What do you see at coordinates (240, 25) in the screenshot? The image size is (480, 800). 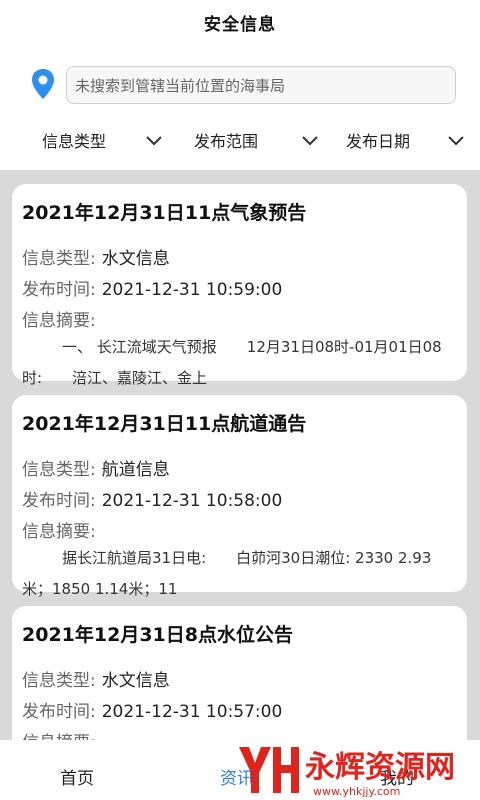 I see `page-title: 安全信息` at bounding box center [240, 25].